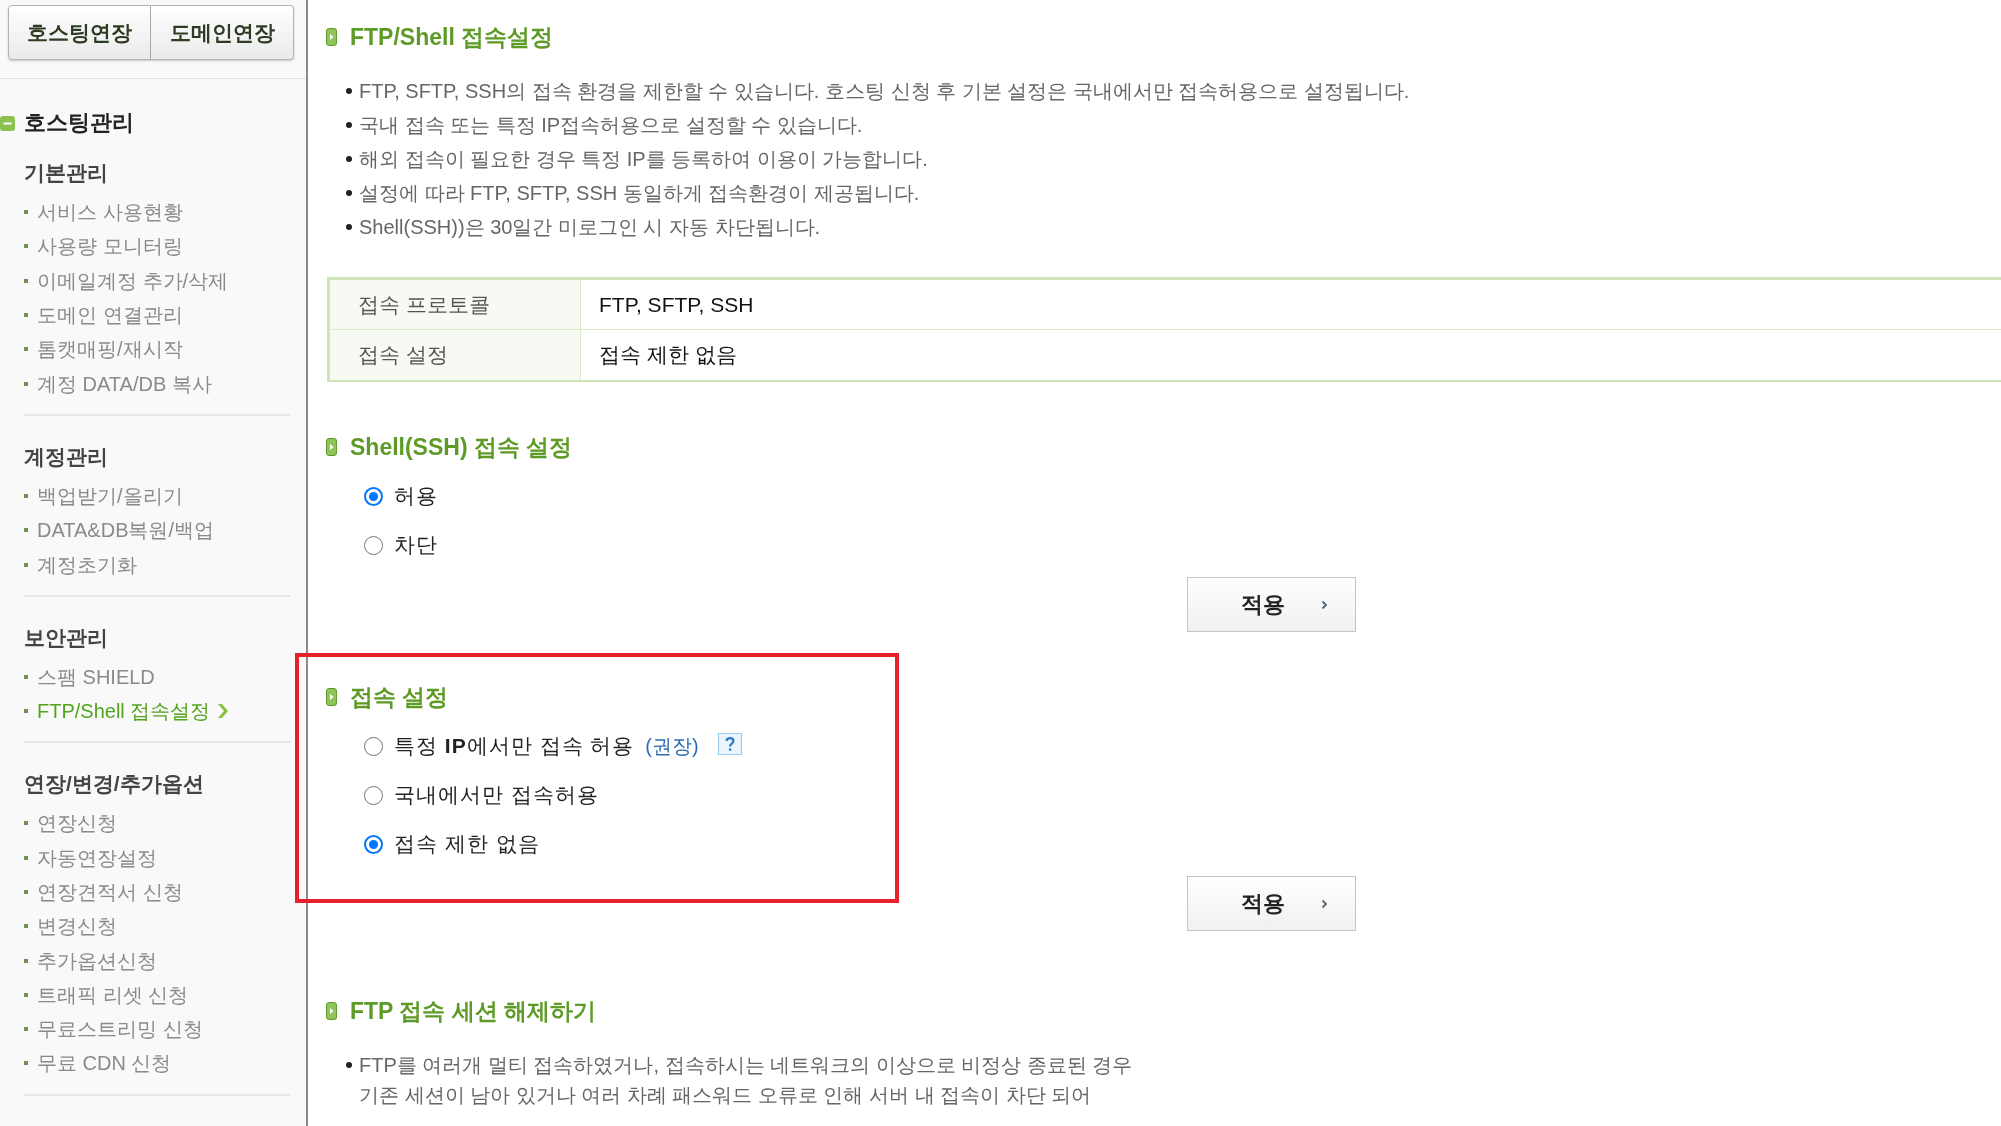 The height and width of the screenshot is (1126, 2001). Describe the element at coordinates (66, 637) in the screenshot. I see `menu-group-title: 보안관리` at that location.